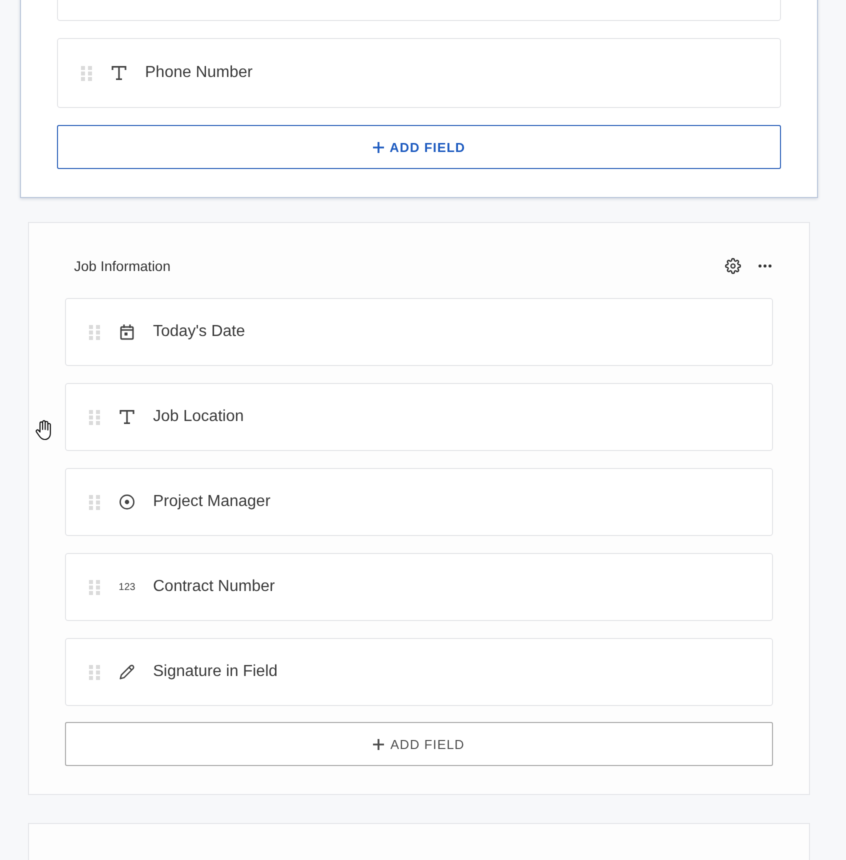 This screenshot has width=846, height=860. What do you see at coordinates (199, 332) in the screenshot?
I see `field-label: Today's Date` at bounding box center [199, 332].